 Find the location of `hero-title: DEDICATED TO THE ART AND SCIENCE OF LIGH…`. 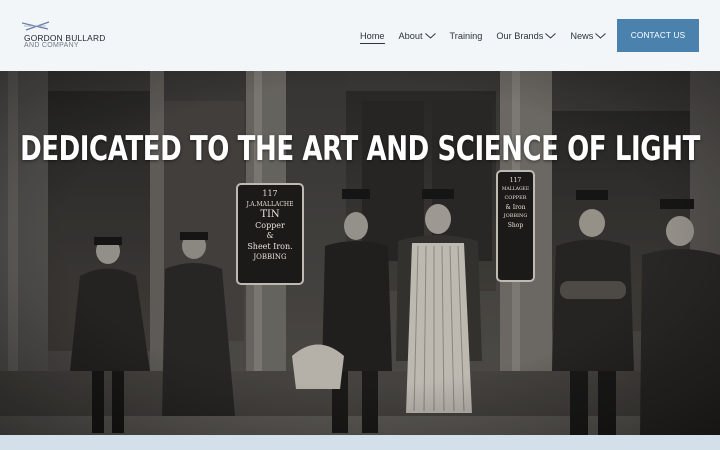

hero-title: DEDICATED TO THE ART AND SCIENCE OF LIGH… is located at coordinates (360, 149).